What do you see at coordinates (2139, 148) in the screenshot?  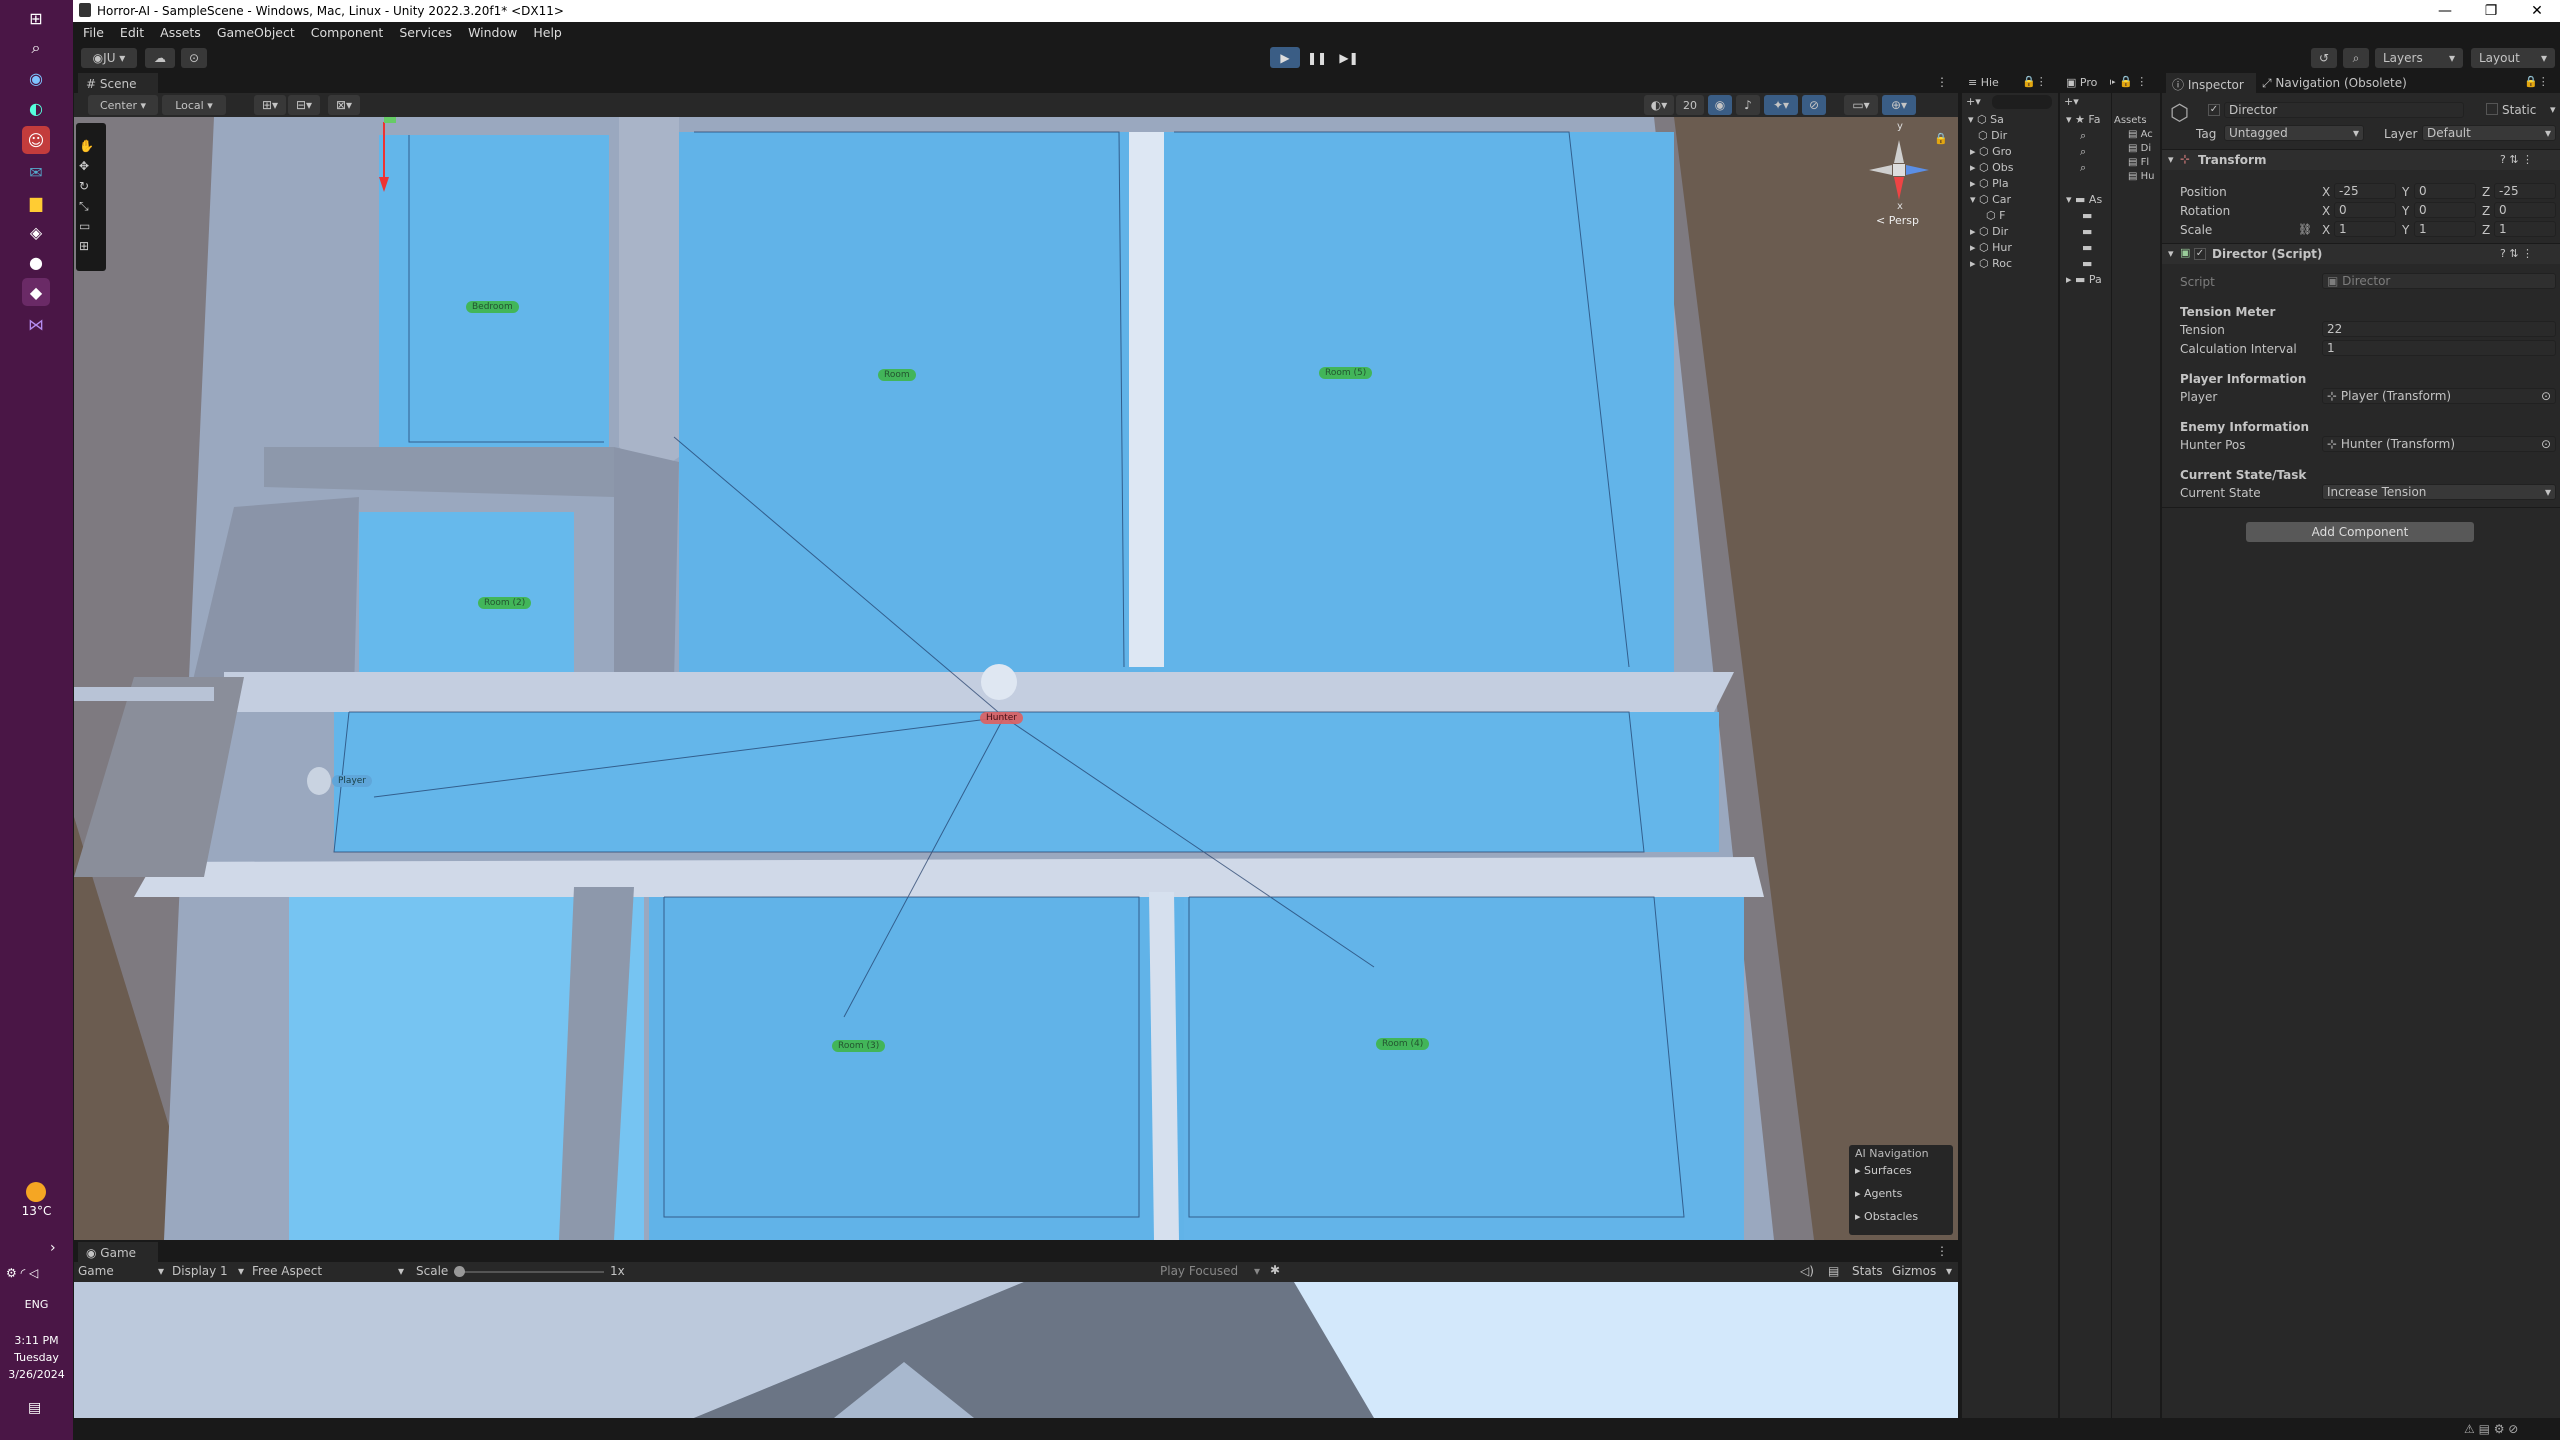 I see `asset-item-1: ▤ Di` at bounding box center [2139, 148].